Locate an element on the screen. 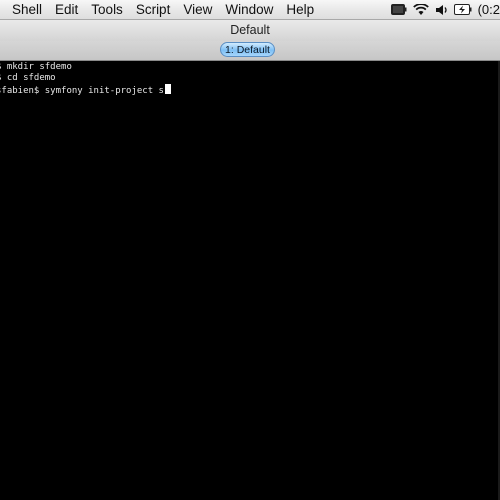 Image resolution: width=500 pixels, height=500 pixels. menu-window: Window is located at coordinates (249, 9).